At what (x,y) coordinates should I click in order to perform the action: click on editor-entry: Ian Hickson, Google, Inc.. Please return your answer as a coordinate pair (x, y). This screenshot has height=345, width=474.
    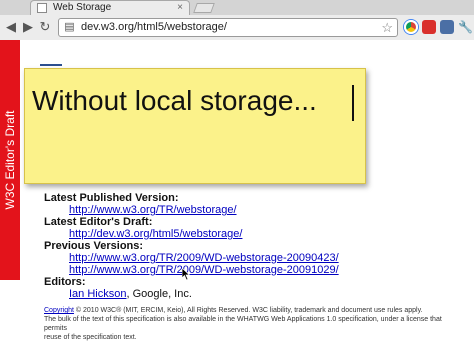
    Looking at the image, I should click on (266, 294).